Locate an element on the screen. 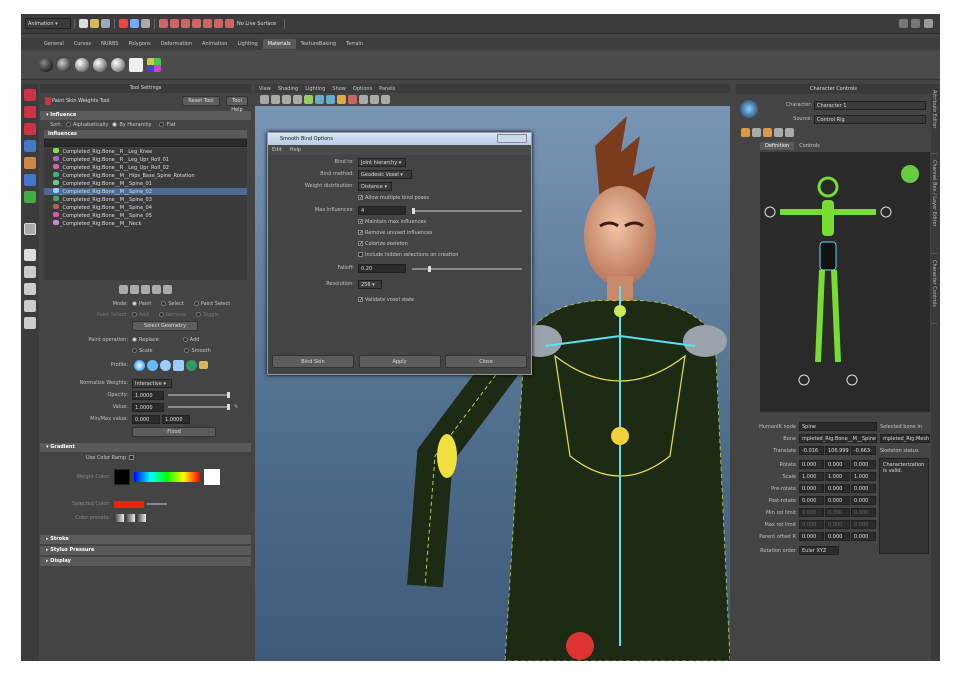  sort-flat-radio: Flat is located at coordinates (167, 125).